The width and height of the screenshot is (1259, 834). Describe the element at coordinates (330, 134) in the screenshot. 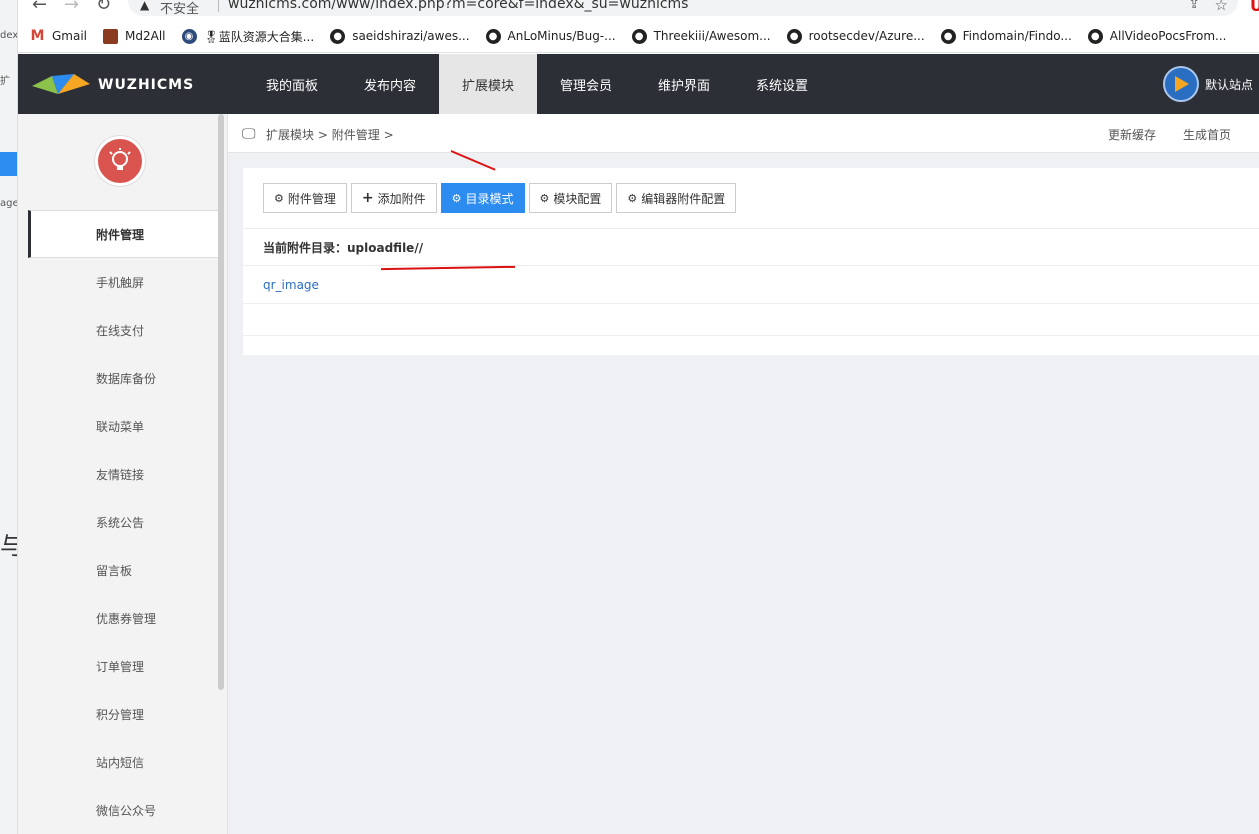

I see `breadcrumb: 扩展模块 > 附件管理 >` at that location.